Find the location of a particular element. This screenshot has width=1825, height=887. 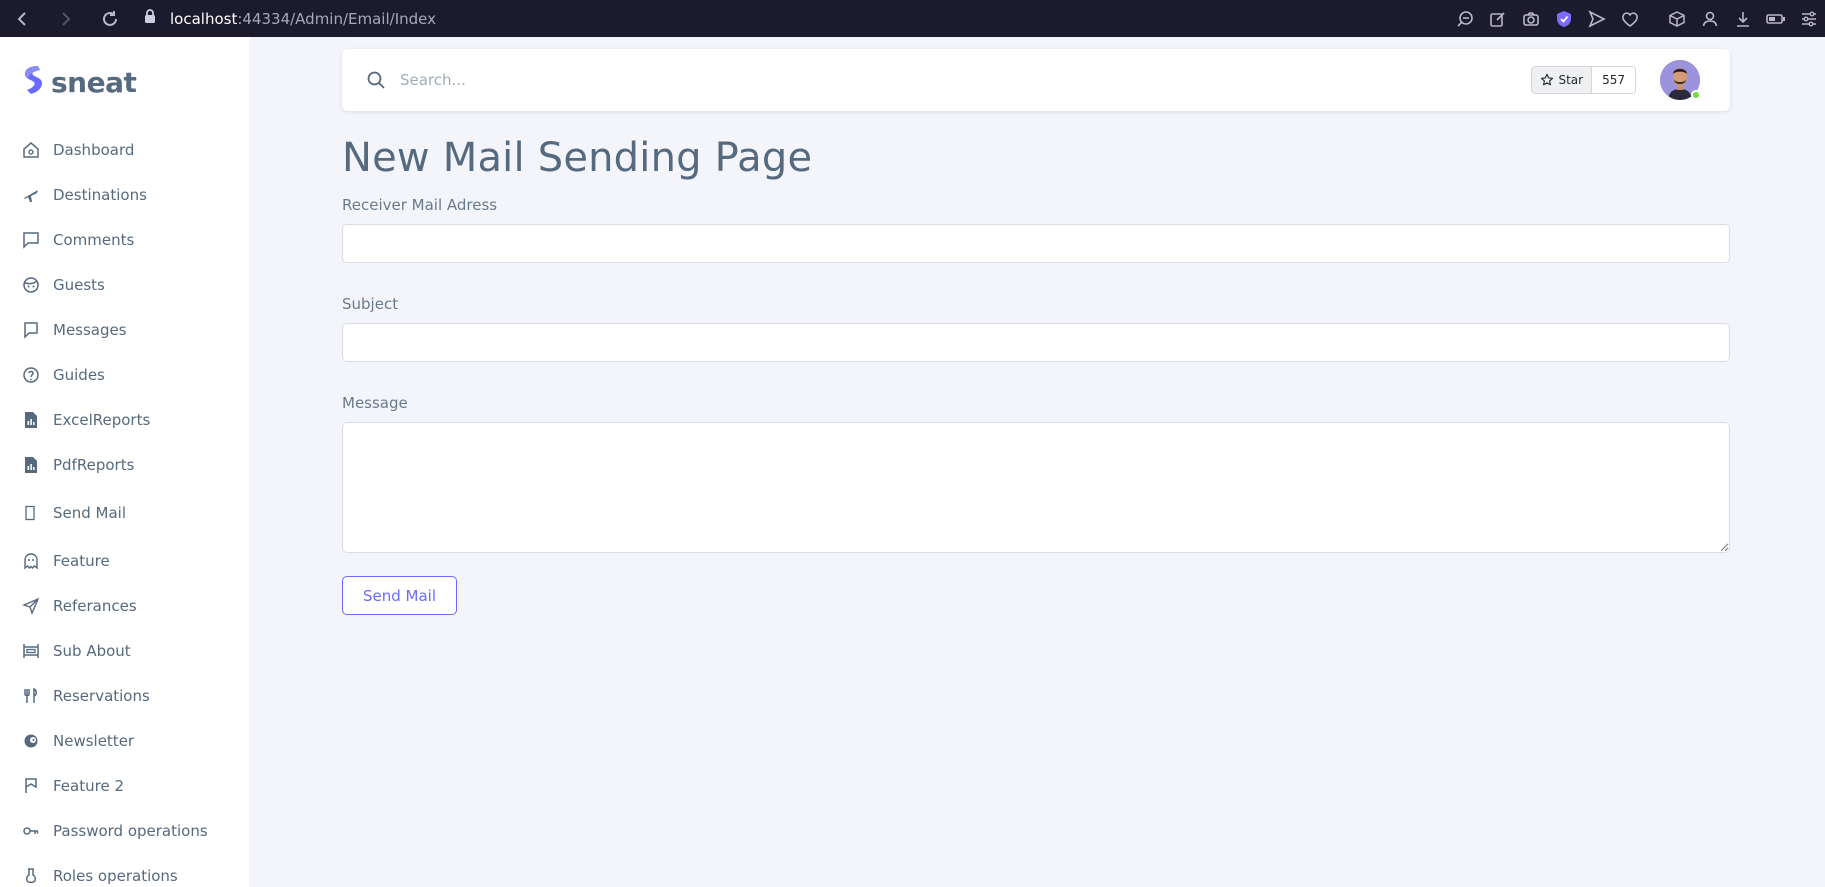

sidebar-item-guests: Guests is located at coordinates (124, 284).